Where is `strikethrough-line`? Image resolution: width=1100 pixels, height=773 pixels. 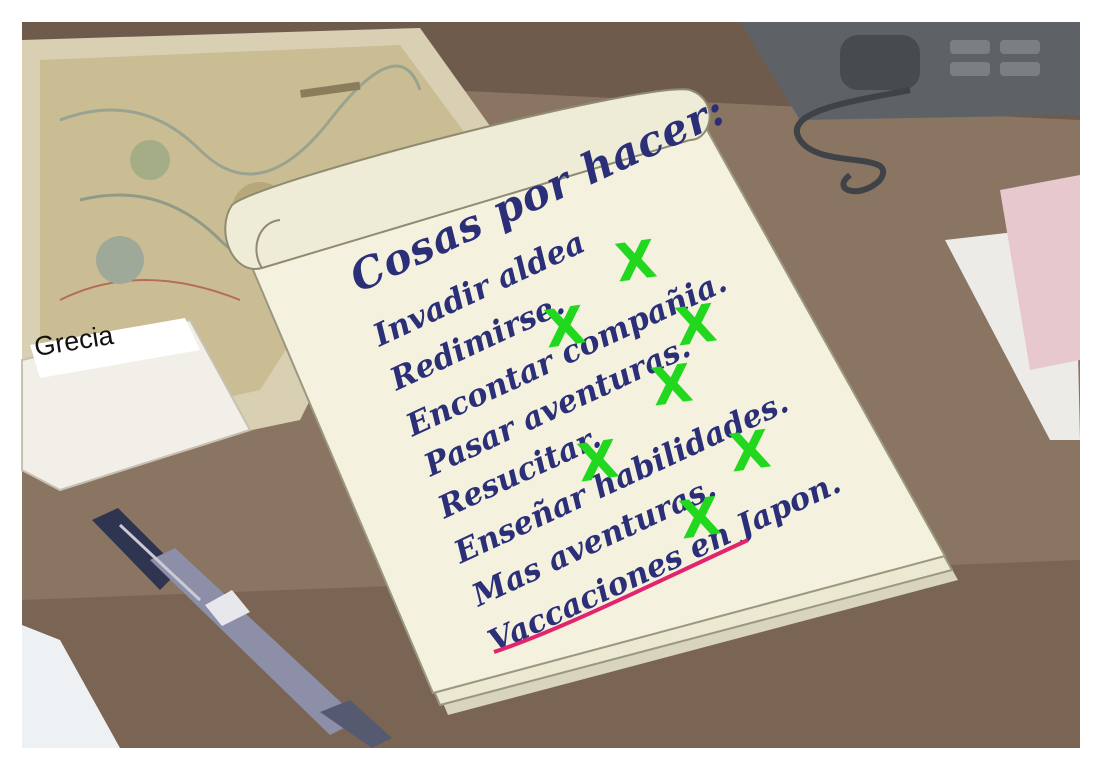 strikethrough-line is located at coordinates (621, 596).